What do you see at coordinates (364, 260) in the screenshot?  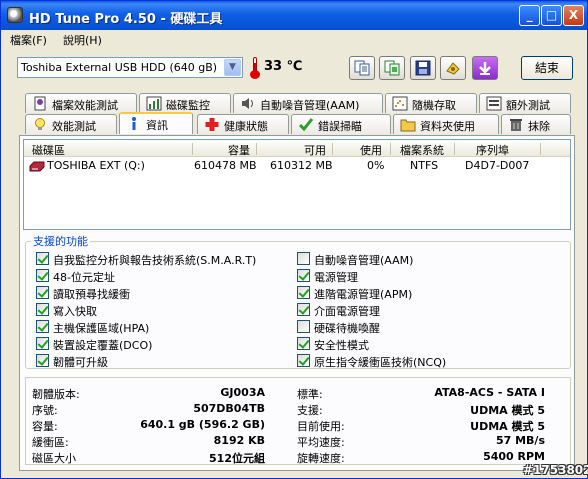 I see `feature-label: 自動噪音管理(AAM)` at bounding box center [364, 260].